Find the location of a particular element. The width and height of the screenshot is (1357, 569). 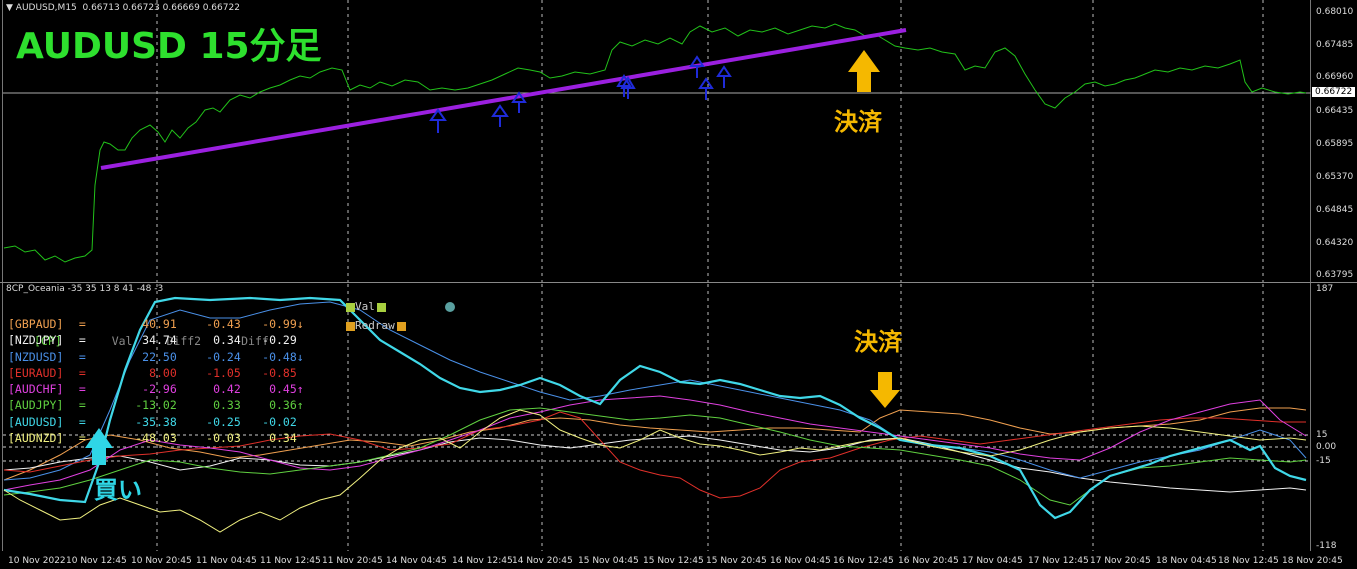

row-pair: [NZDUSD] is located at coordinates (36, 356).